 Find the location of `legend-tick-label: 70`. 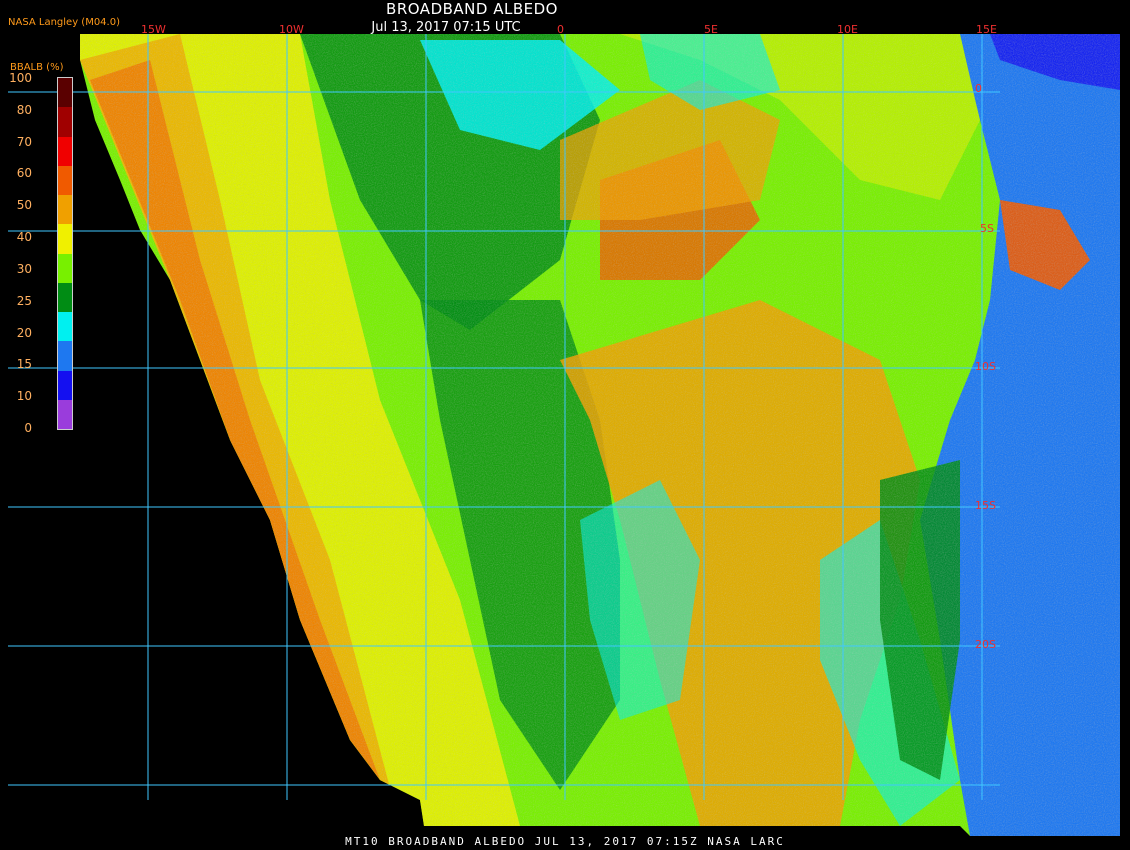

legend-tick-label: 70 is located at coordinates (24, 141).